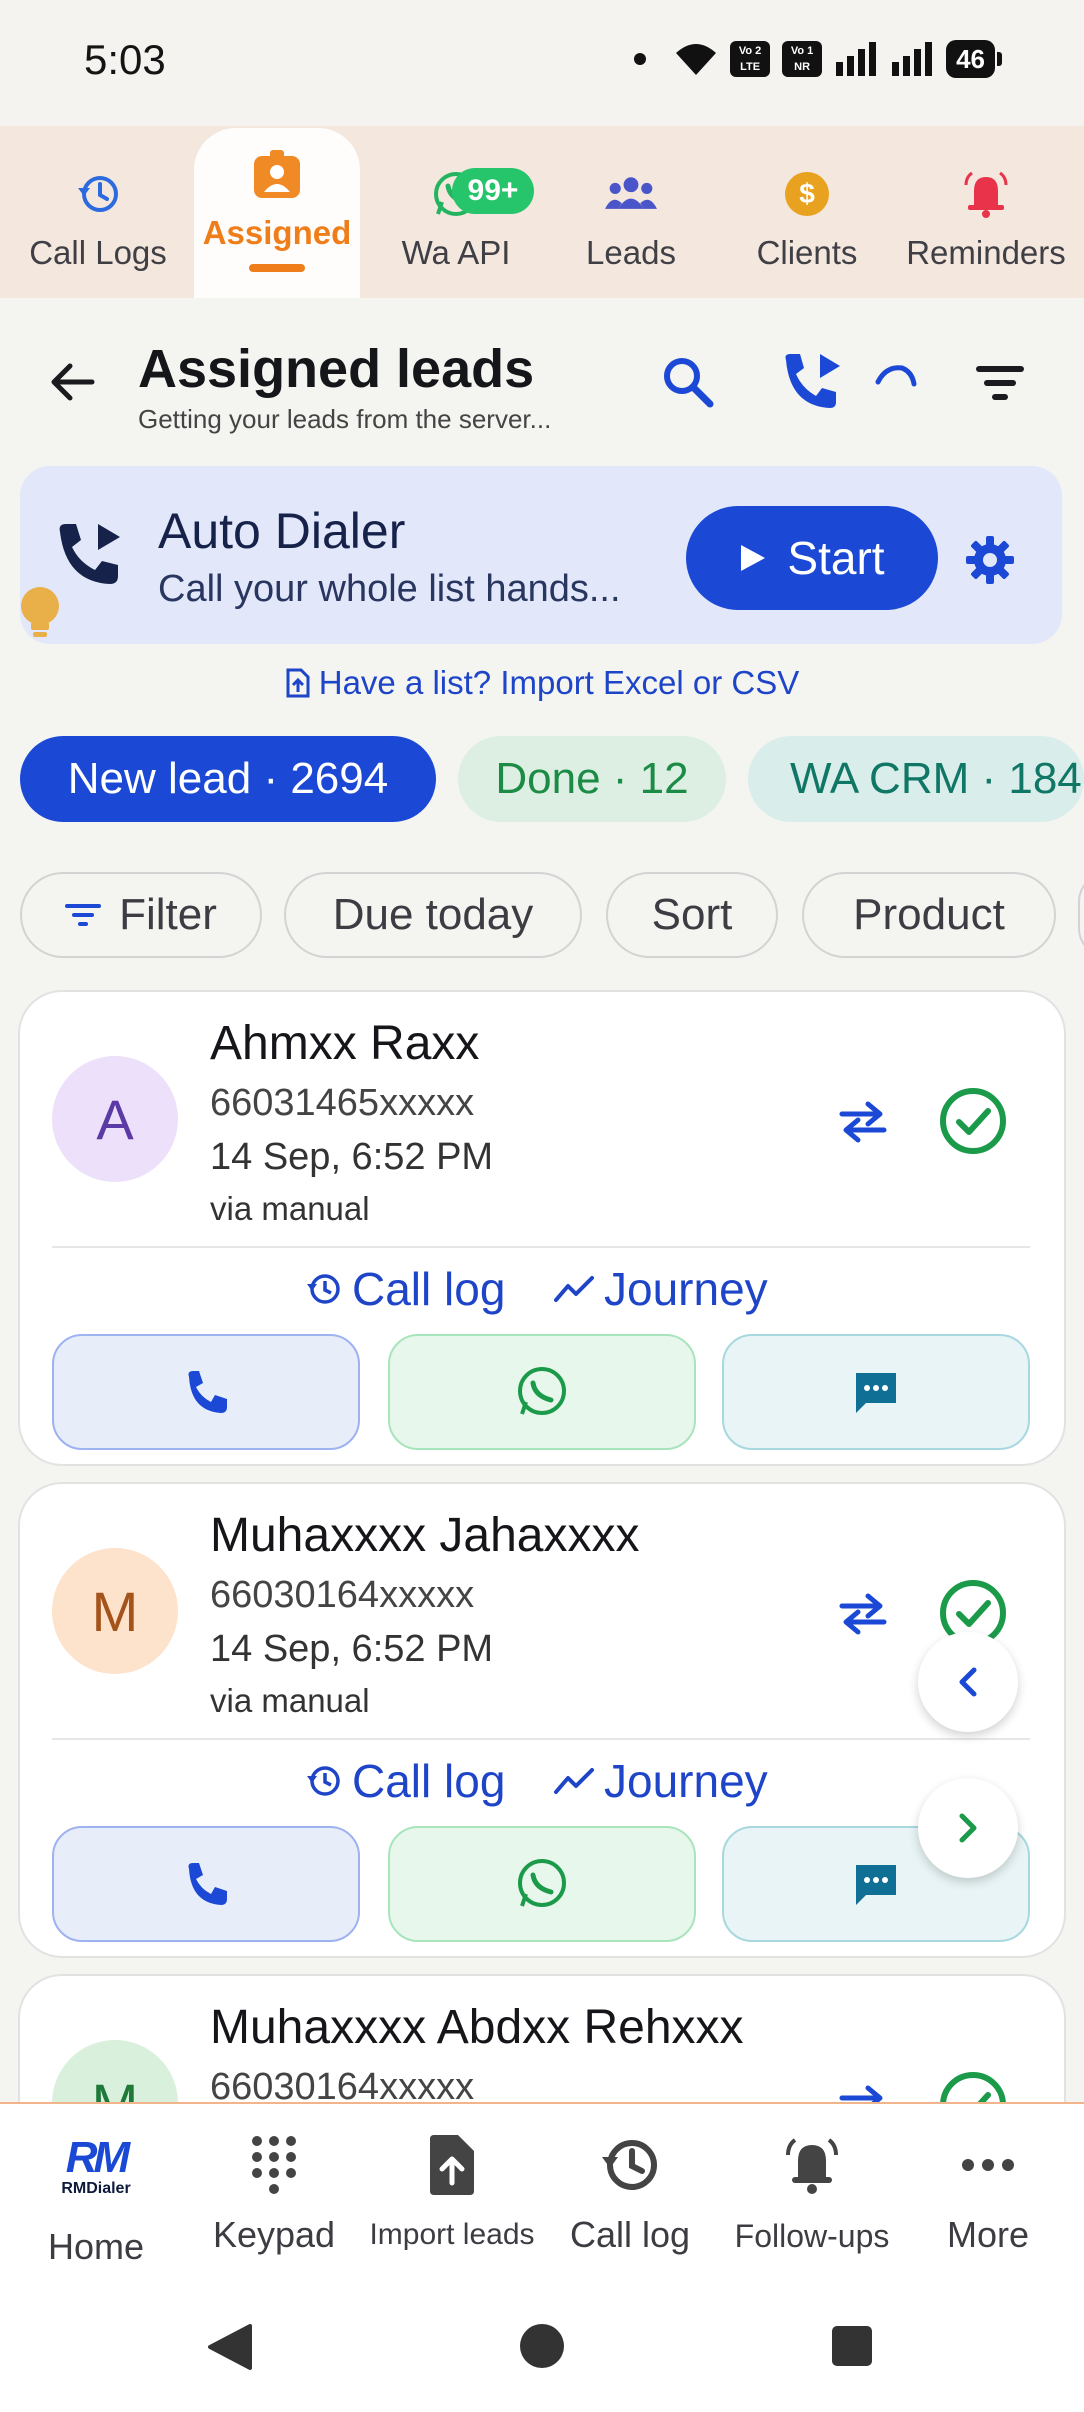 This screenshot has width=1084, height=2412. I want to click on previous-page-button, so click(968, 1682).